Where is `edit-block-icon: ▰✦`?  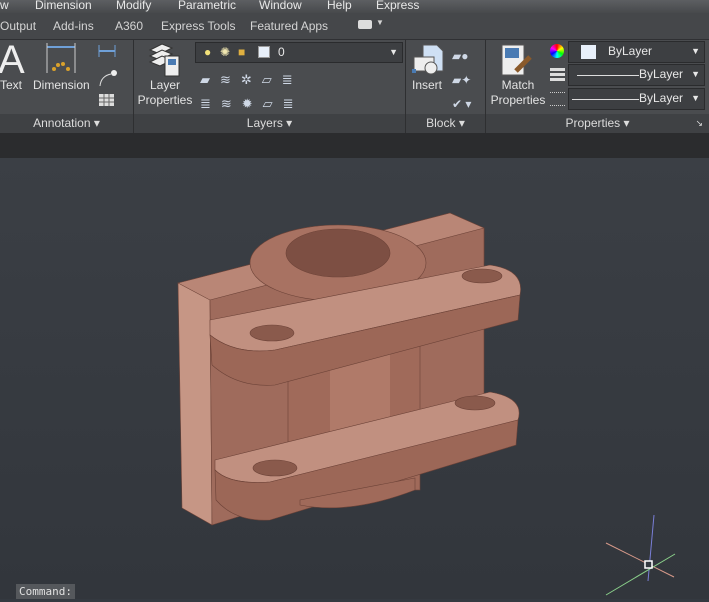 edit-block-icon: ▰✦ is located at coordinates (461, 80).